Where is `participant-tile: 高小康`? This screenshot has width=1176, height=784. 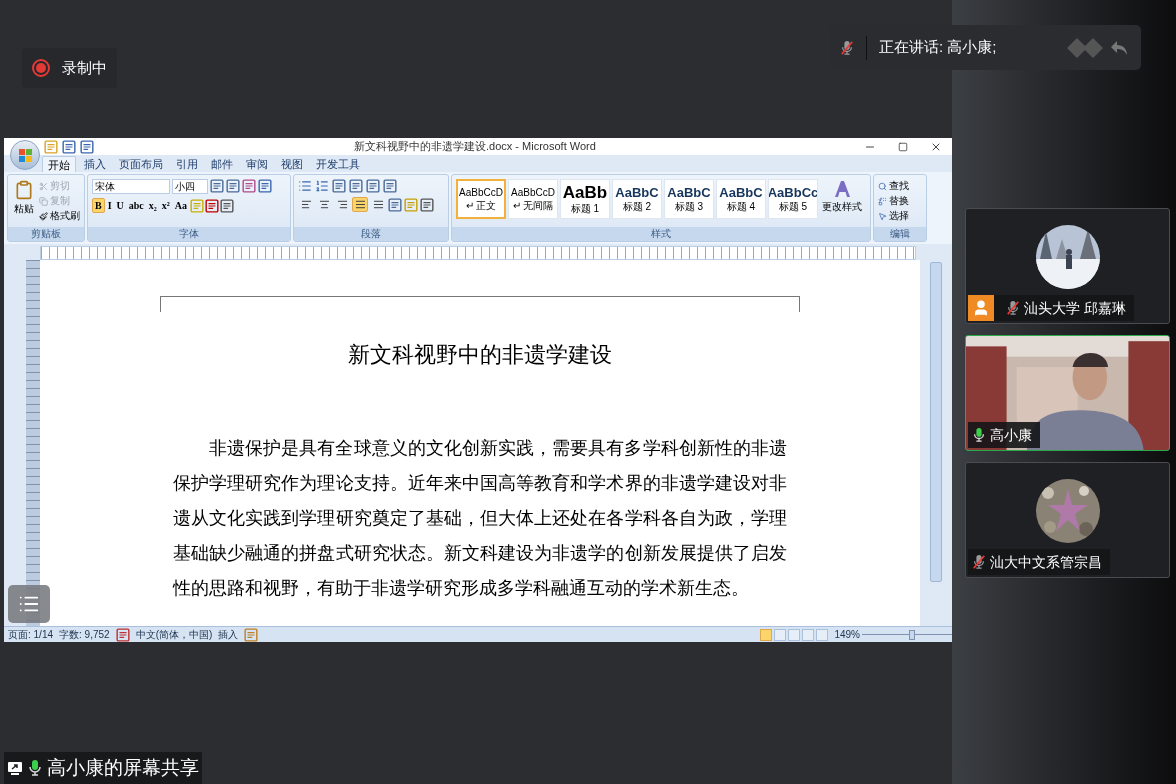
participant-tile: 高小康 is located at coordinates (1067, 393).